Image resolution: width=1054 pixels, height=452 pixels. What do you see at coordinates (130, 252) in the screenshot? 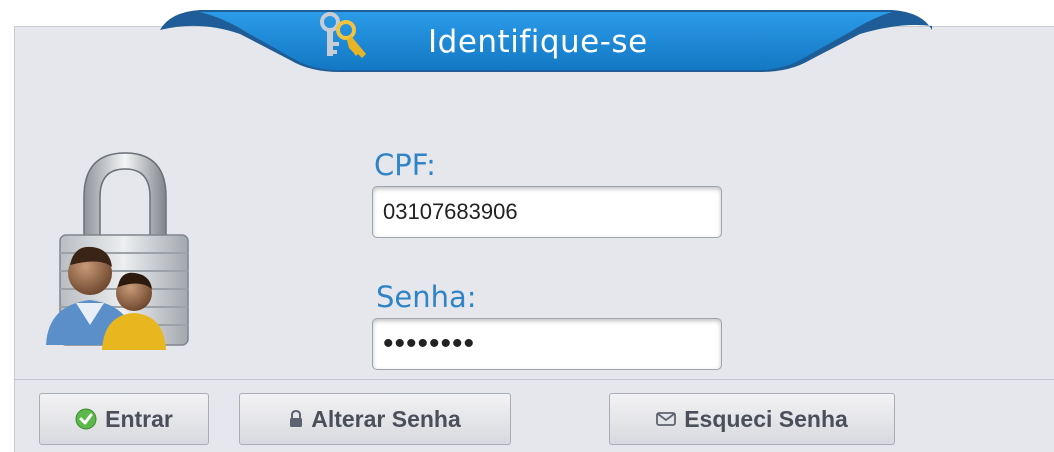
I see `lock-users-icon` at bounding box center [130, 252].